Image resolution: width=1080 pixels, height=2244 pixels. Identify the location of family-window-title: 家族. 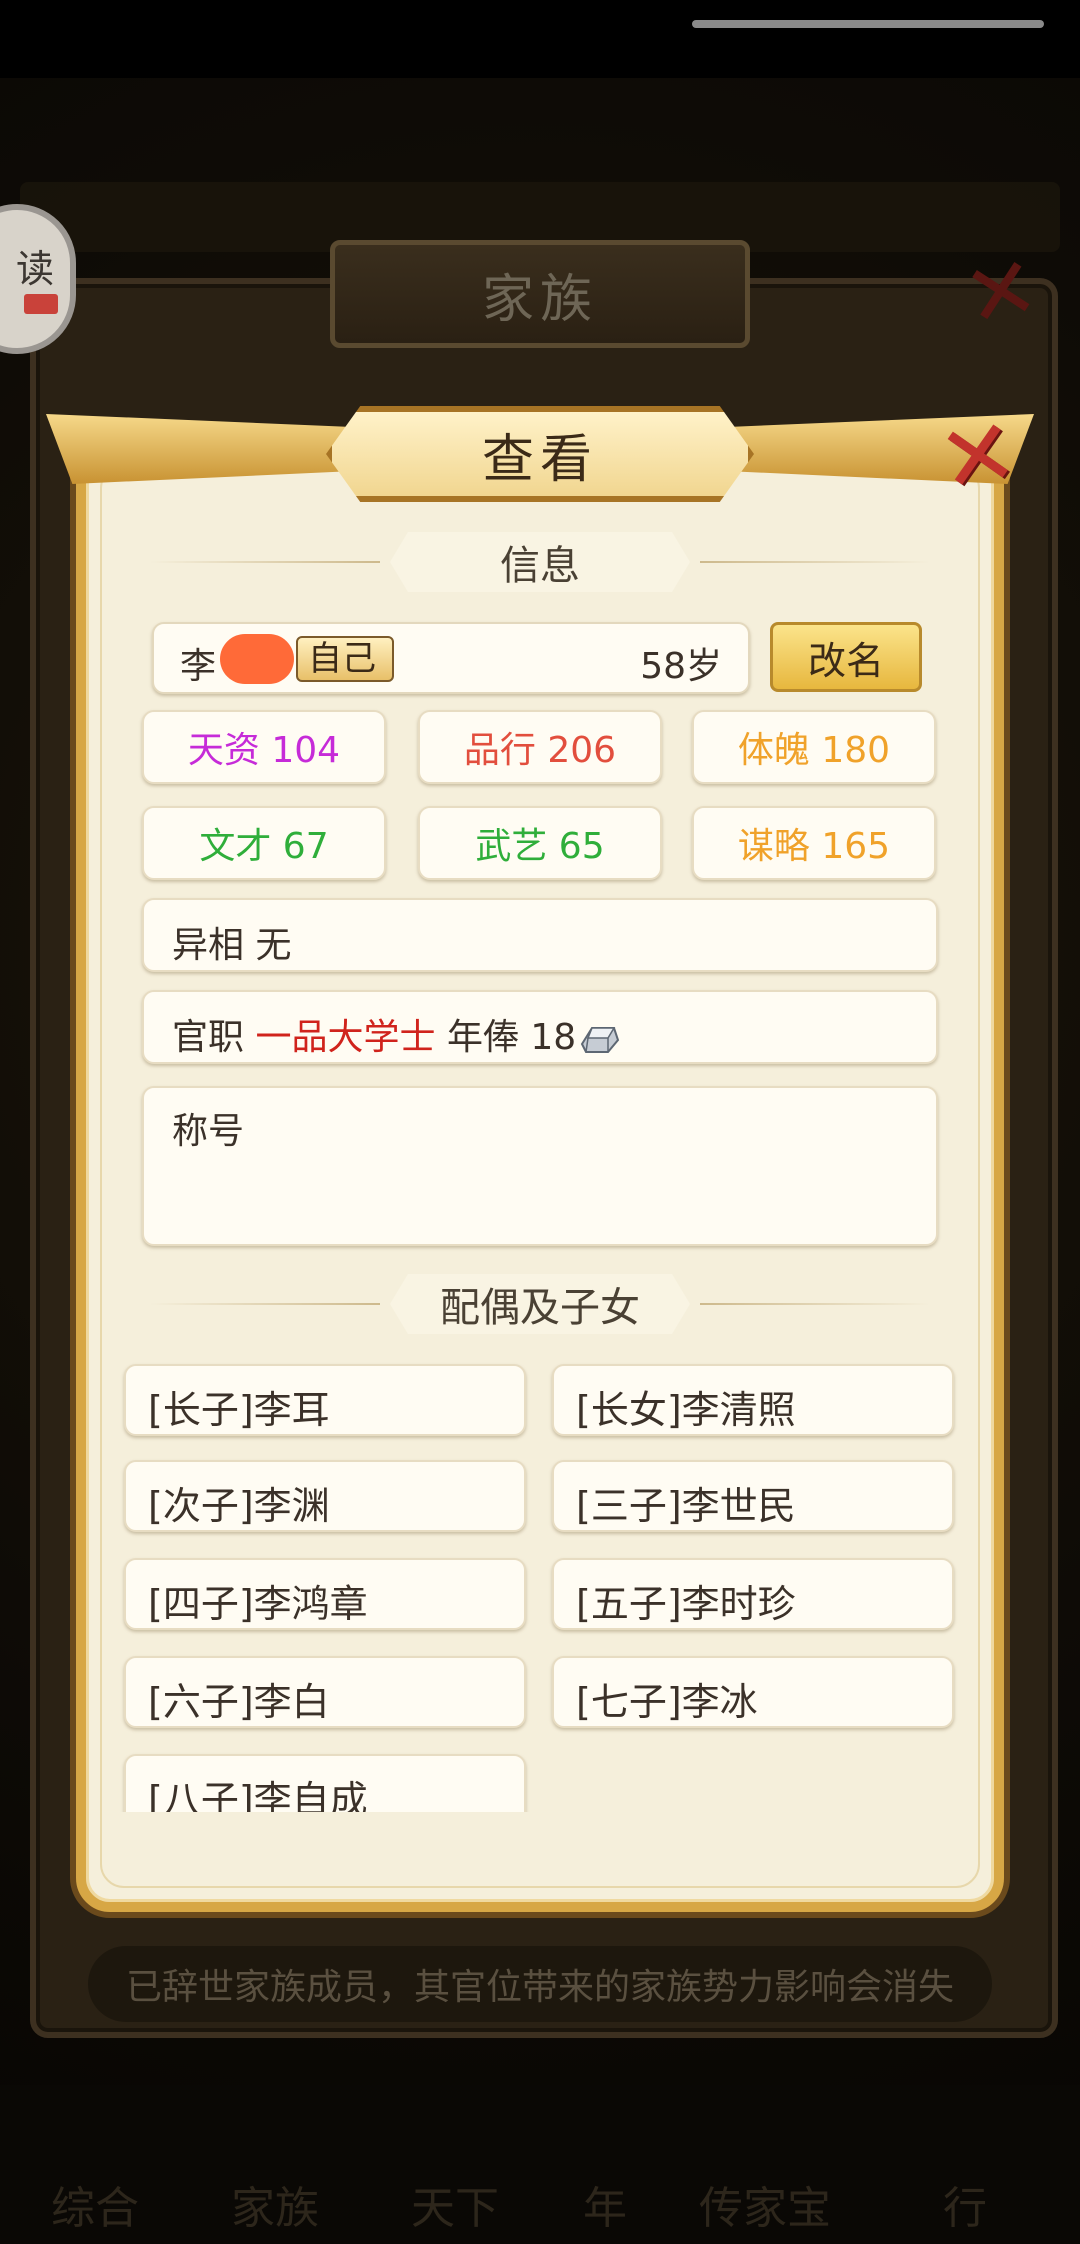
(540, 294).